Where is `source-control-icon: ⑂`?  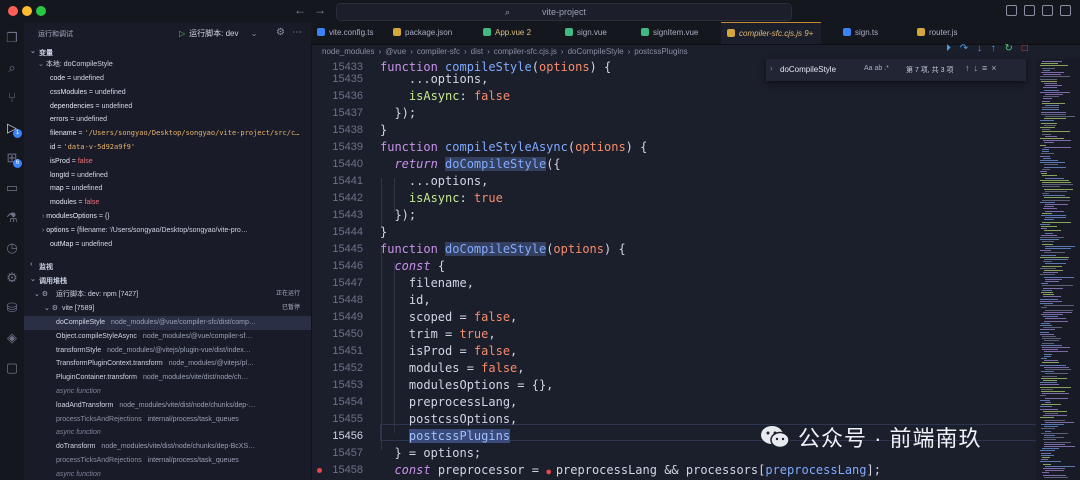
source-control-icon: ⑂ is located at coordinates (12, 98).